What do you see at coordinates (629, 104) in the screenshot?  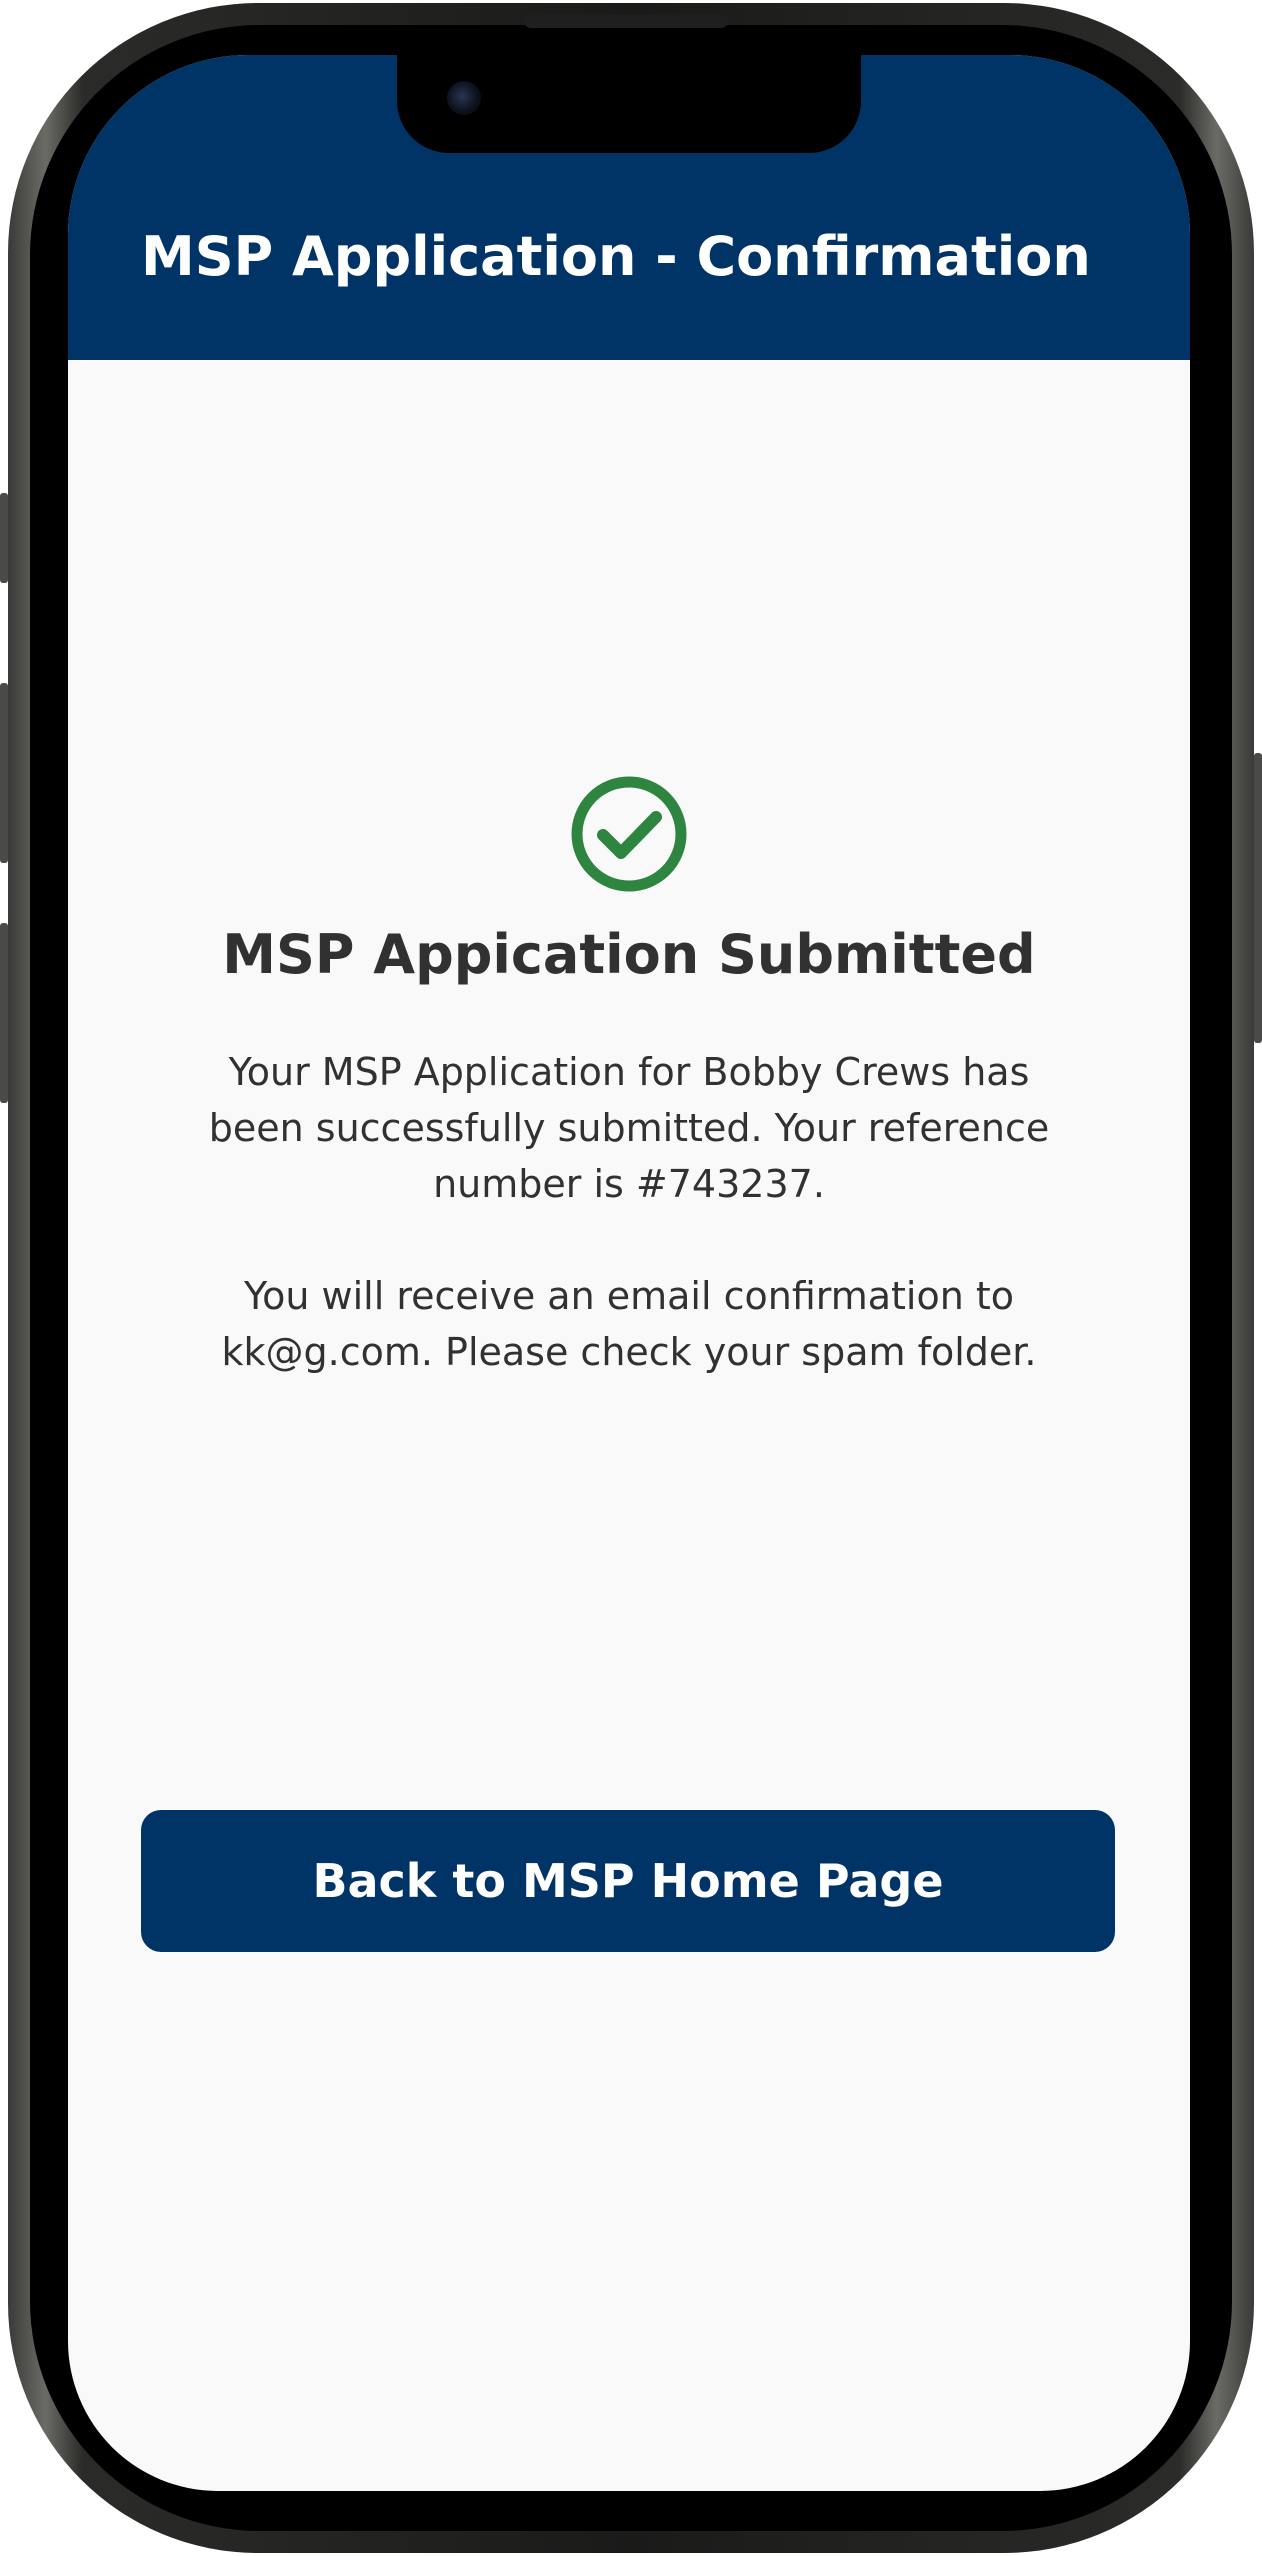 I see `camera-notch` at bounding box center [629, 104].